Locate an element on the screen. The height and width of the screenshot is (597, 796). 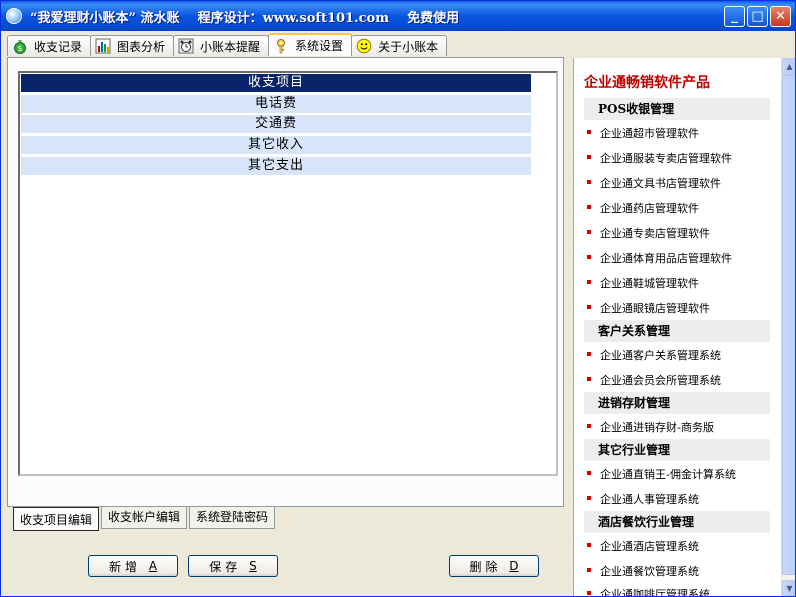
sidebar-link: 企业通咖啡厅管理系统 is located at coordinates (648, 591).